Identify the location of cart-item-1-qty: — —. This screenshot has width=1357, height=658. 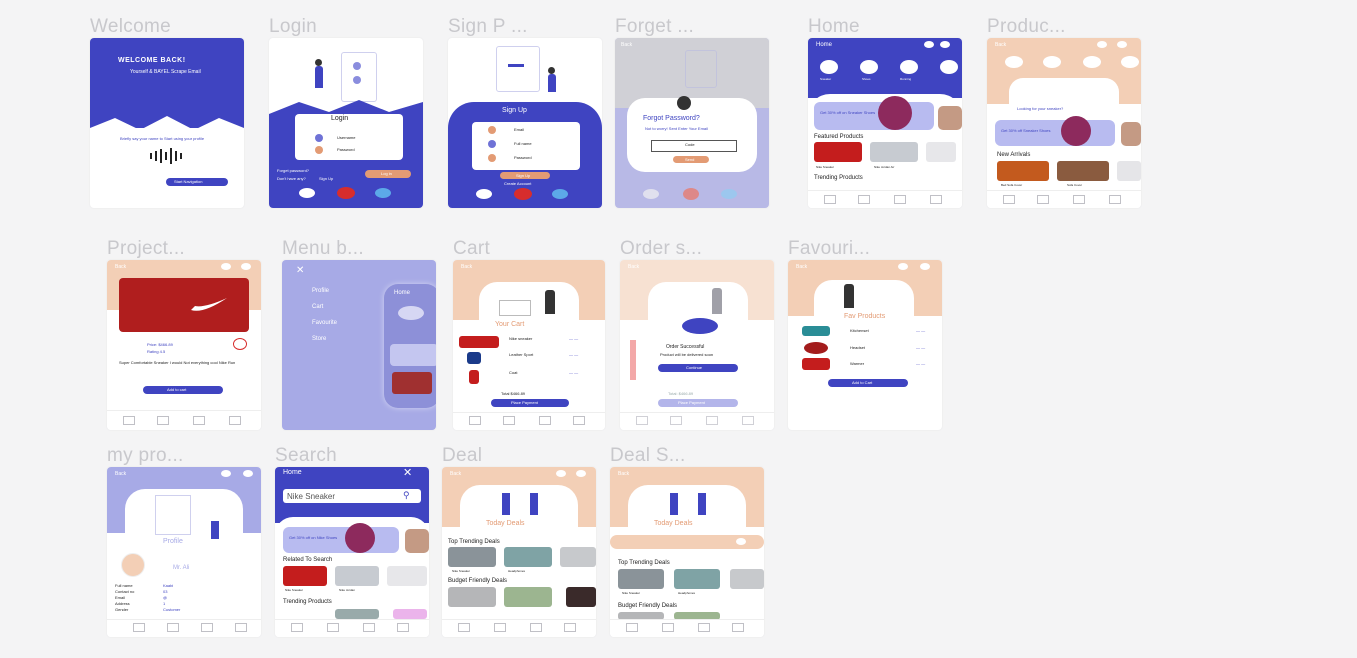
(573, 339).